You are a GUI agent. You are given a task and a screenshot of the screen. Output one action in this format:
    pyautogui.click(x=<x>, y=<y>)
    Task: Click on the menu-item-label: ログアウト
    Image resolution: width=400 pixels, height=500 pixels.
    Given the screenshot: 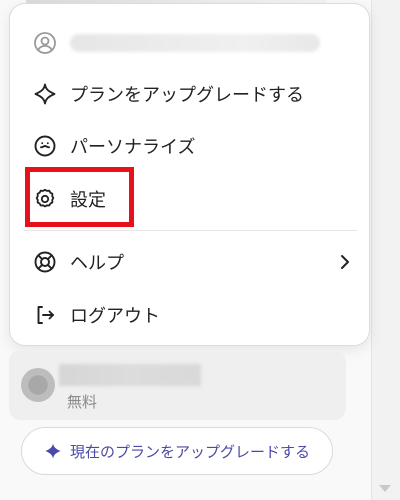 What is the action you would take?
    pyautogui.click(x=115, y=316)
    